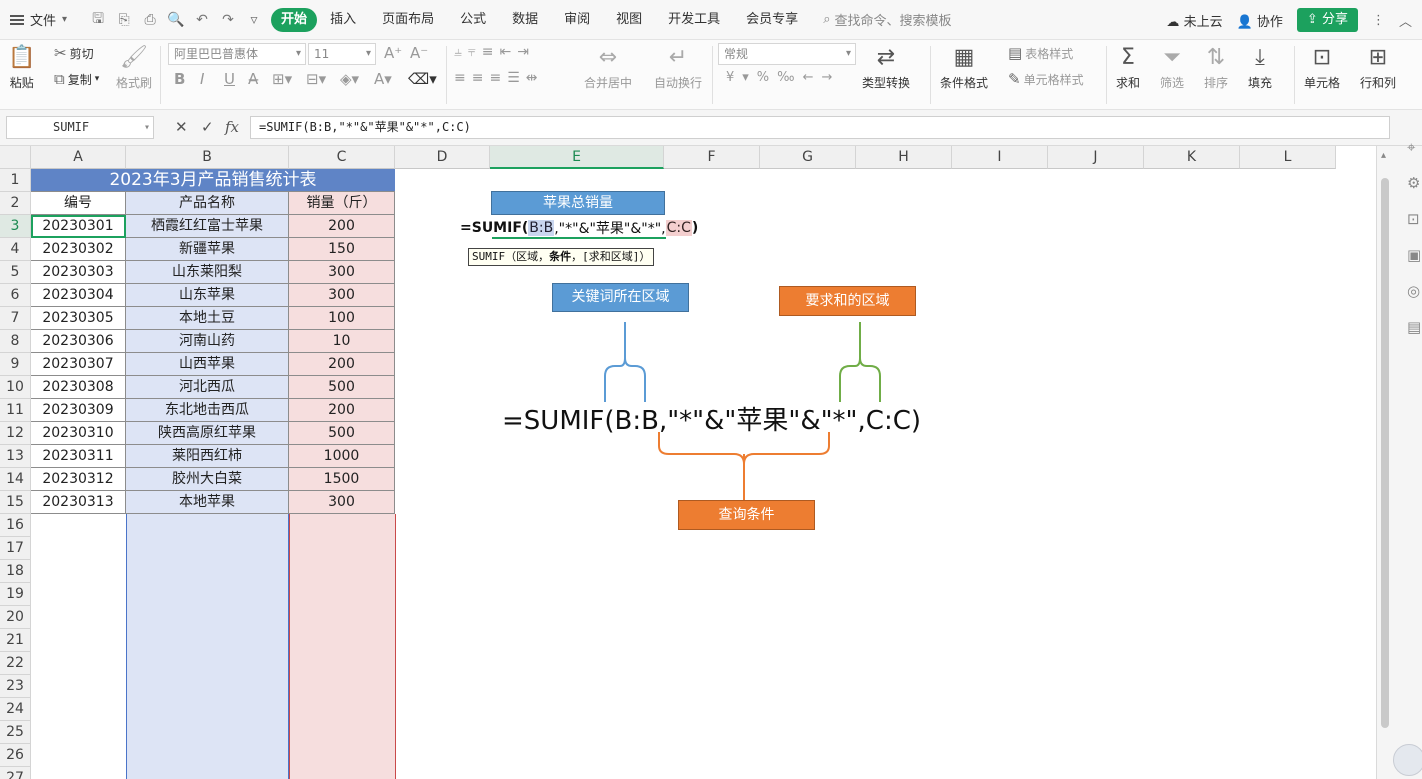  What do you see at coordinates (393, 53) in the screenshot?
I see `font-grow-icon: A⁺` at bounding box center [393, 53].